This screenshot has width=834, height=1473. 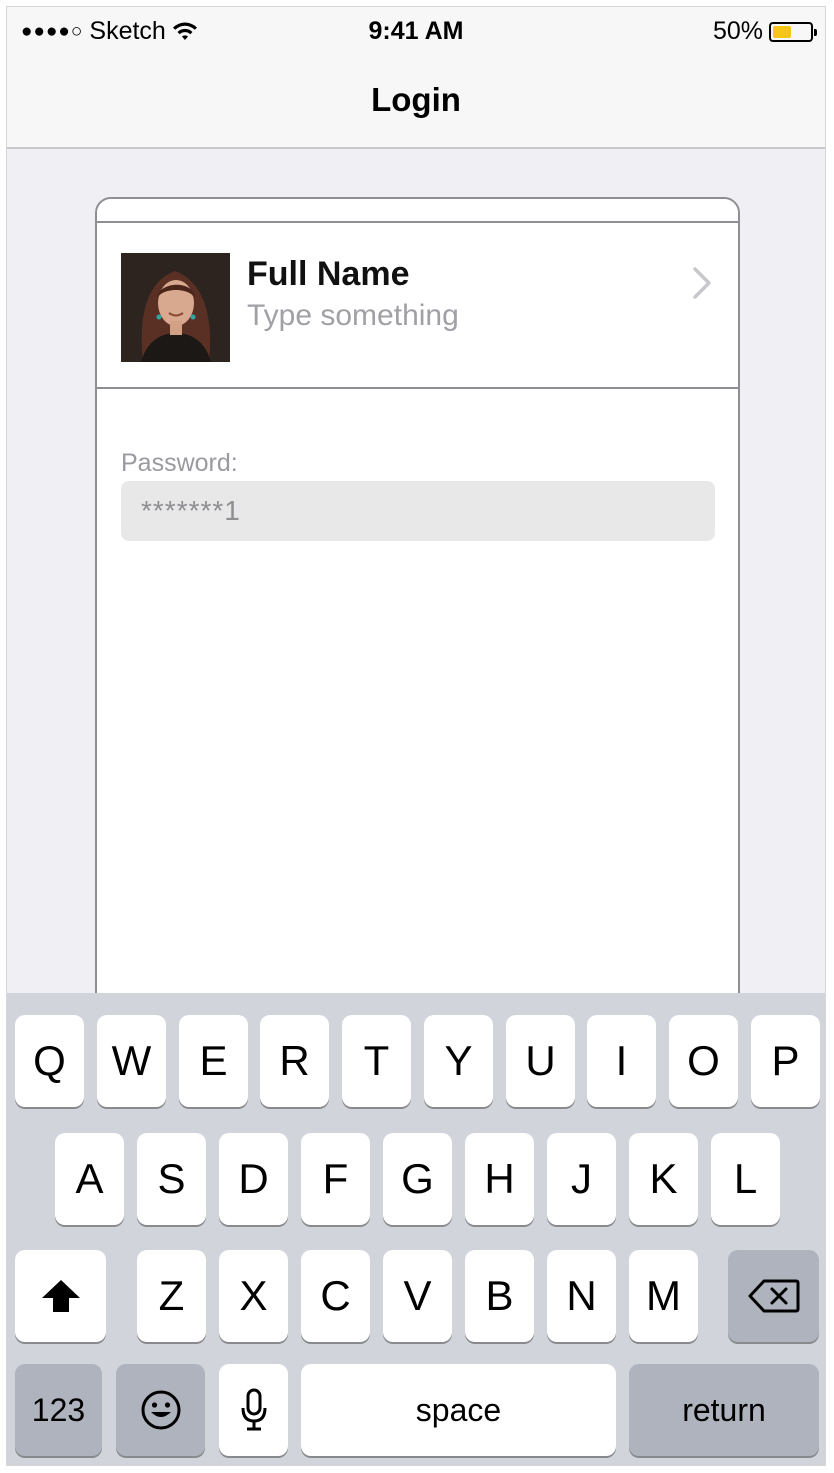 What do you see at coordinates (328, 274) in the screenshot?
I see `profile-name: Full Name` at bounding box center [328, 274].